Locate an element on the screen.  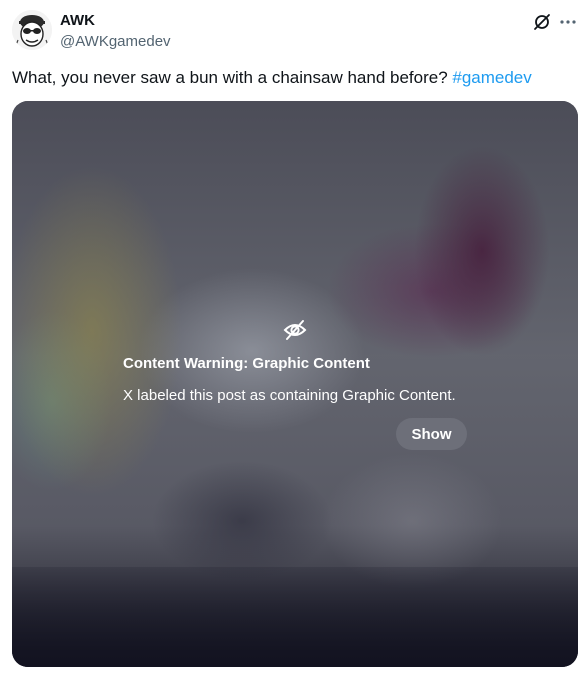
author-display-name: AWK is located at coordinates (77, 20).